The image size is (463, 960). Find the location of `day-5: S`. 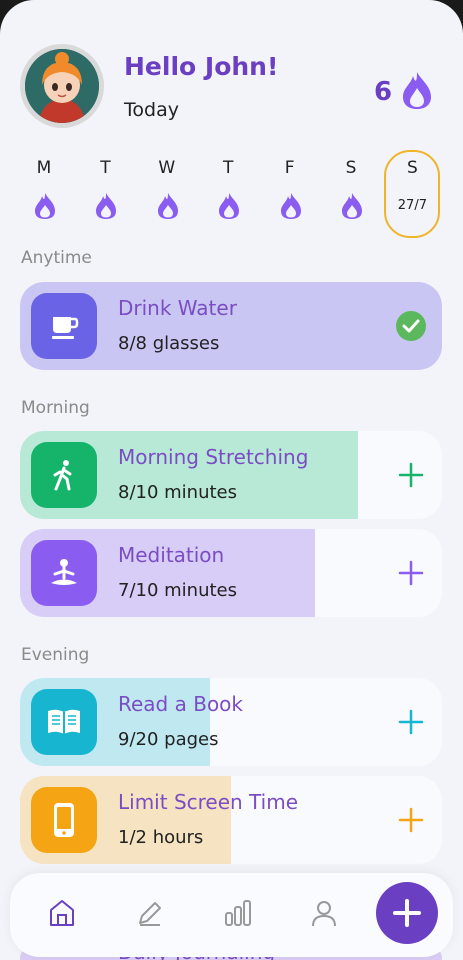

day-5: S is located at coordinates (351, 194).